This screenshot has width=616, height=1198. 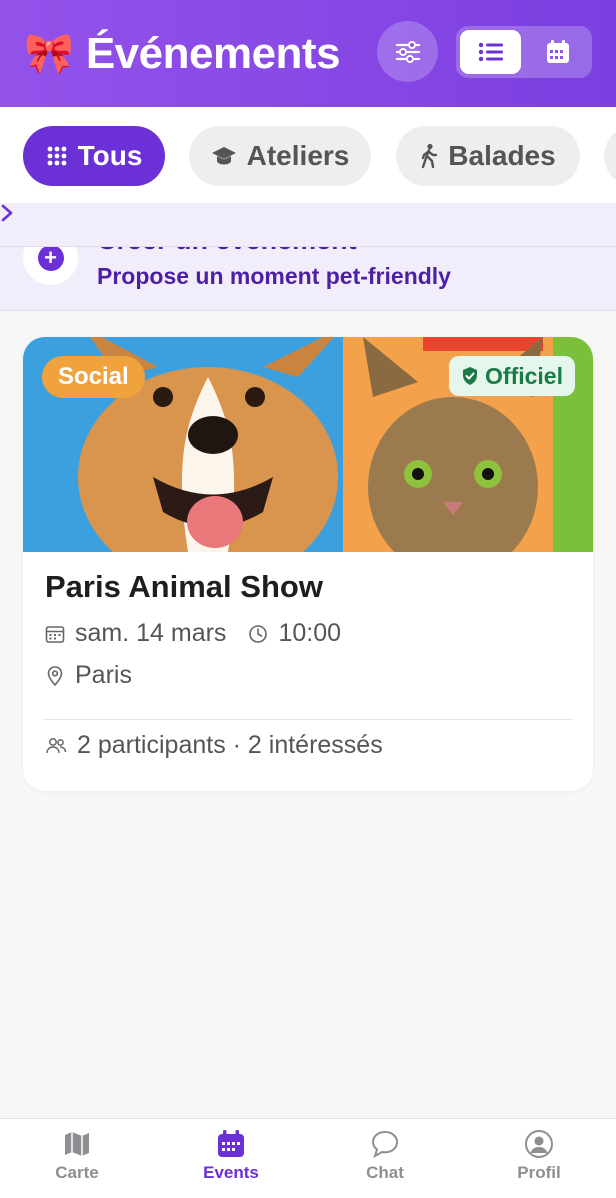 What do you see at coordinates (274, 276) in the screenshot?
I see `create-event-subtitle: Propose un moment pet-friendly` at bounding box center [274, 276].